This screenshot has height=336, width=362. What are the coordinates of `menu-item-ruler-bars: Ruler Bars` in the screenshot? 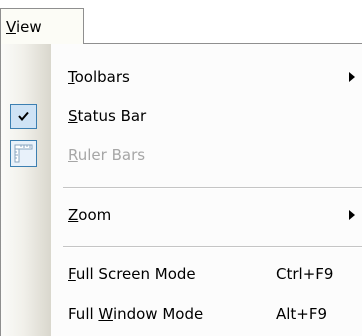 It's located at (181, 155).